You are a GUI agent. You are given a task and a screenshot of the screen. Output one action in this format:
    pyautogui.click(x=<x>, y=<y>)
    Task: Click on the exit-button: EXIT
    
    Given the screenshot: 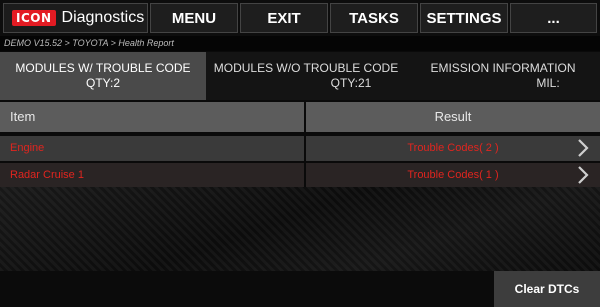 What is the action you would take?
    pyautogui.click(x=284, y=18)
    